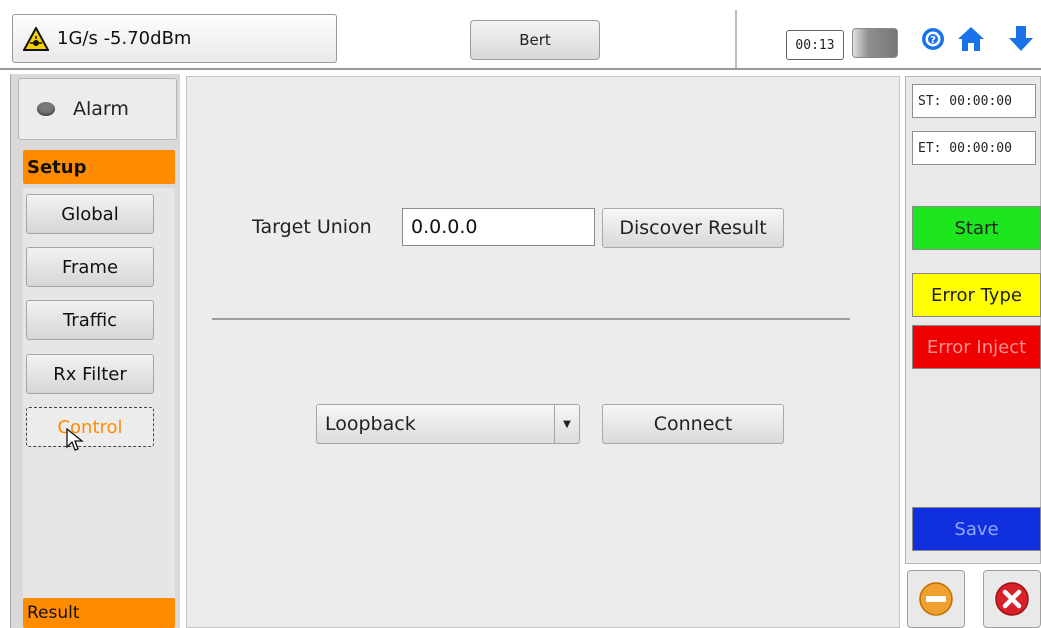  I want to click on nav-control-button: Control, so click(90, 427).